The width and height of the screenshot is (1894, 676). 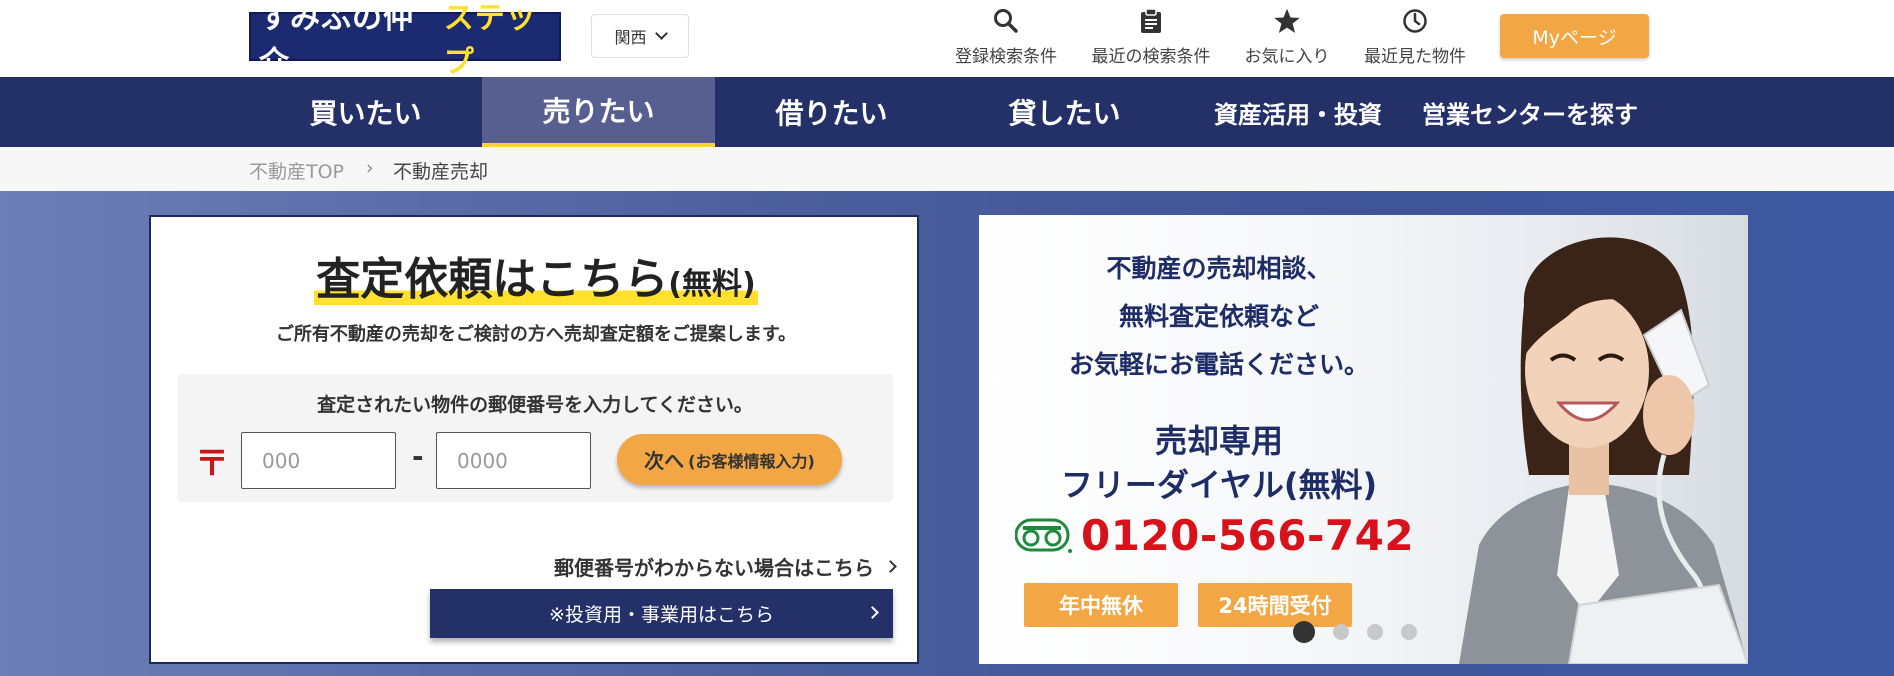 I want to click on next-button-sublabel: (お客様情報入力), so click(x=751, y=461).